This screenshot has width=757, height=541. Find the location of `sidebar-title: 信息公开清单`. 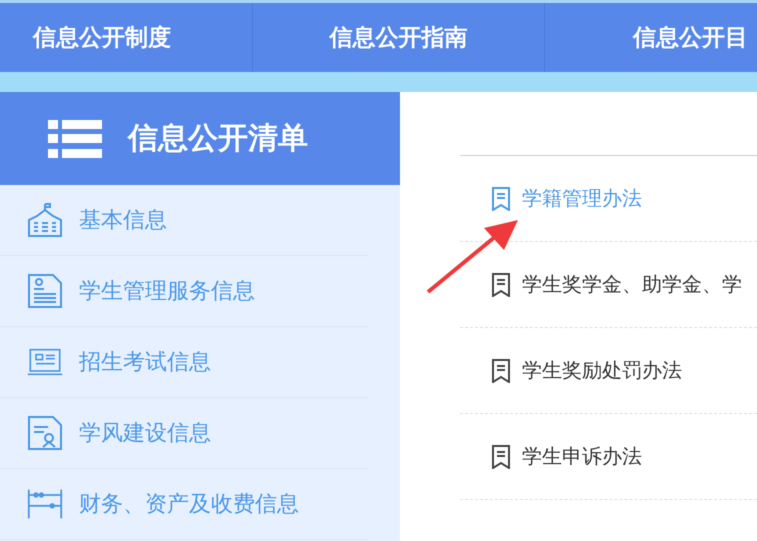

sidebar-title: 信息公开清单 is located at coordinates (218, 139).